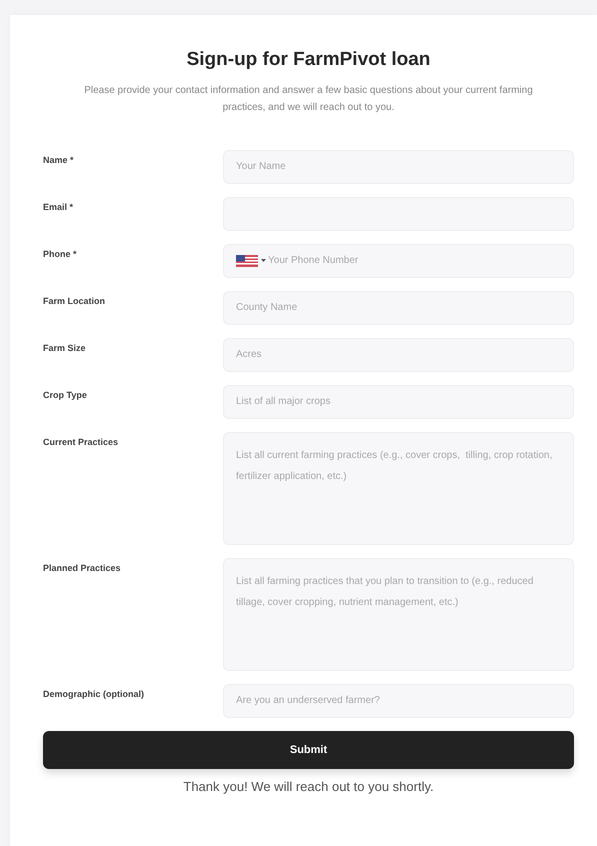 This screenshot has width=597, height=846. What do you see at coordinates (82, 568) in the screenshot?
I see `field-label: Planned Practices` at bounding box center [82, 568].